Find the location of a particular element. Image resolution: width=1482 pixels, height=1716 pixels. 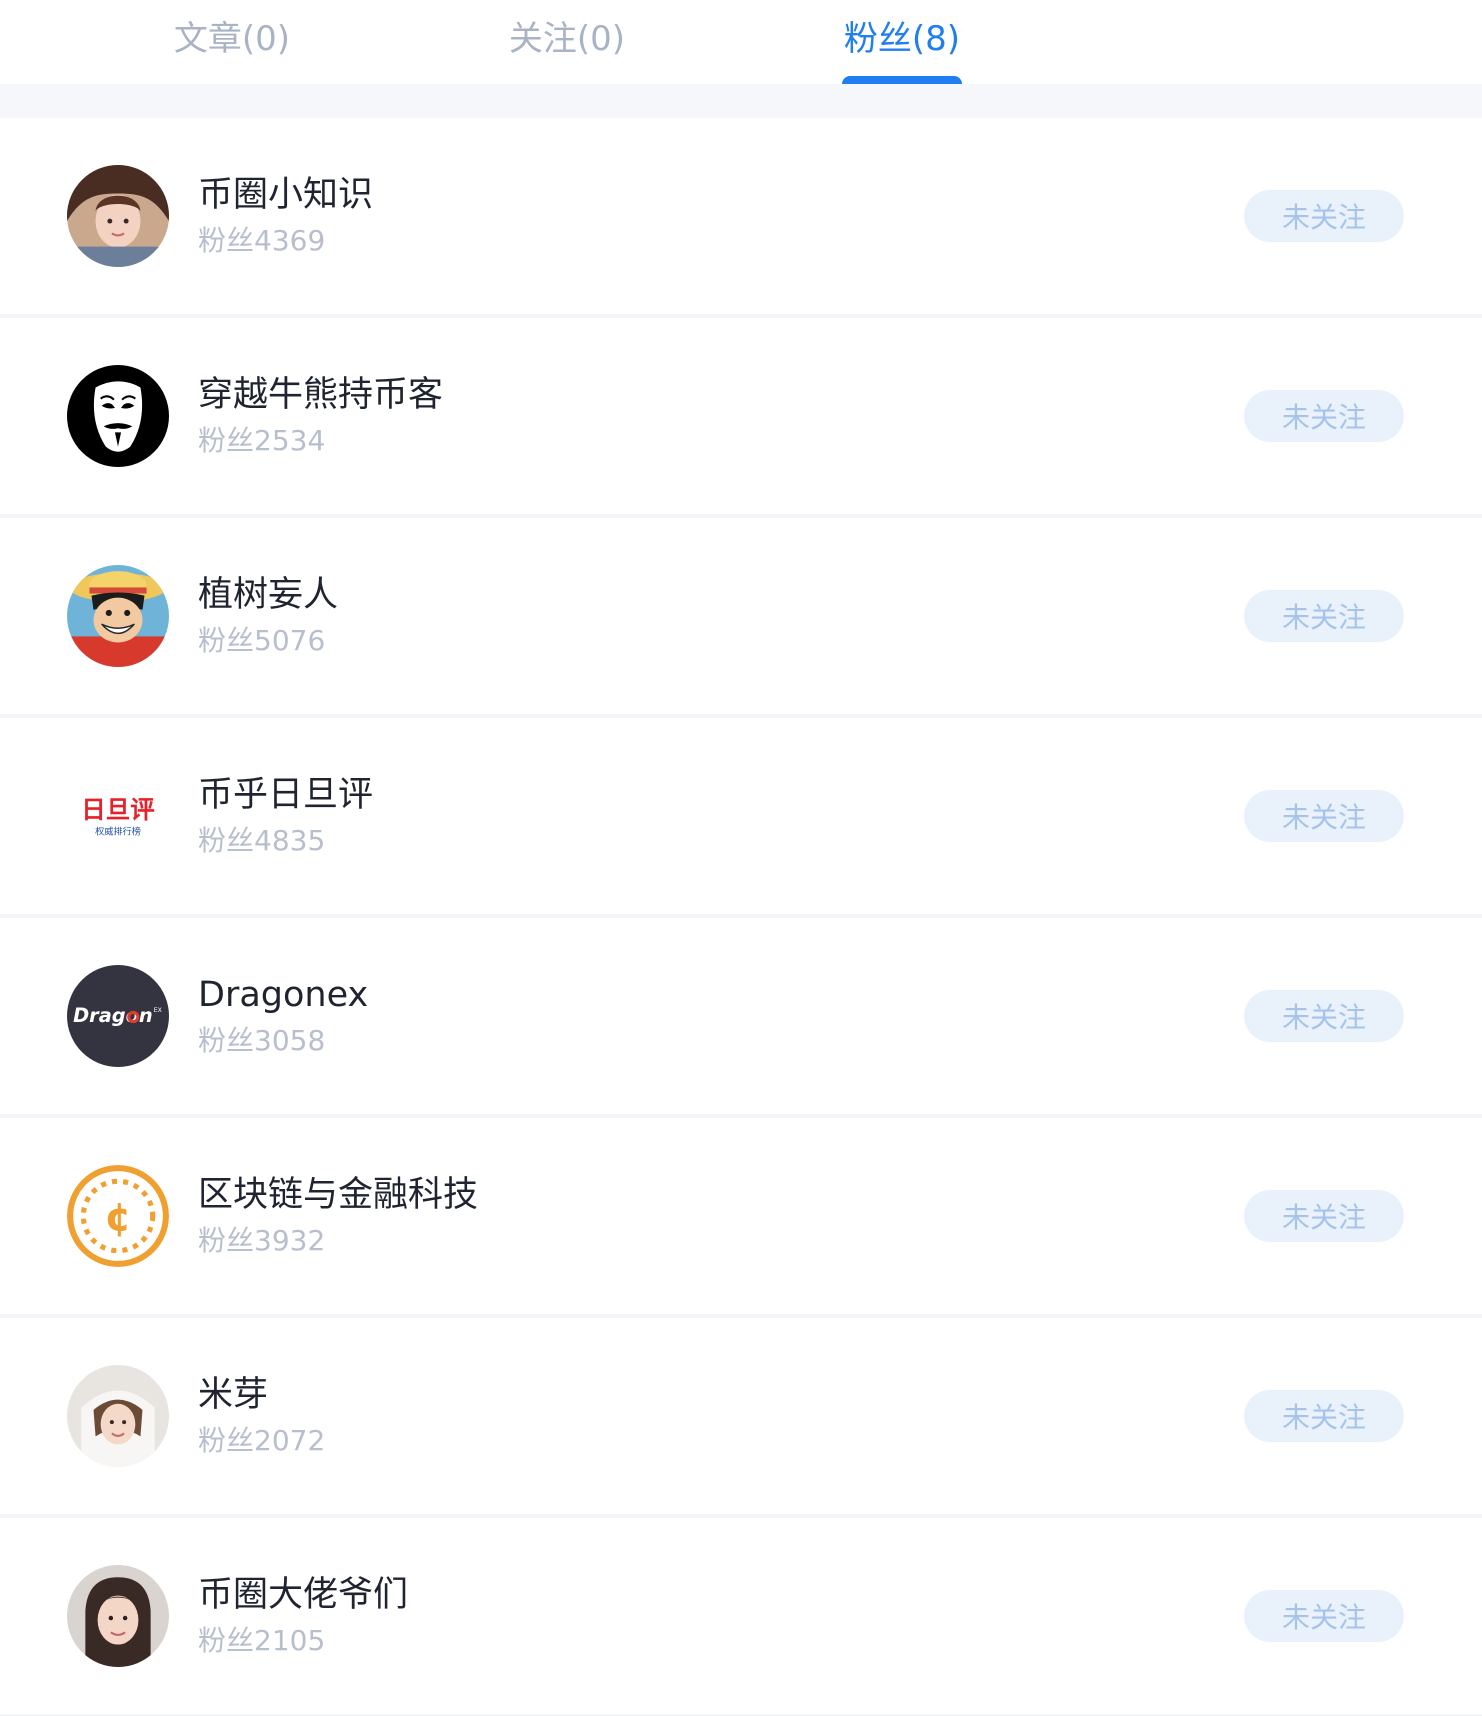

list-item: Dragon EX Dragonex 粉丝3058 未关注 is located at coordinates (741, 1018).